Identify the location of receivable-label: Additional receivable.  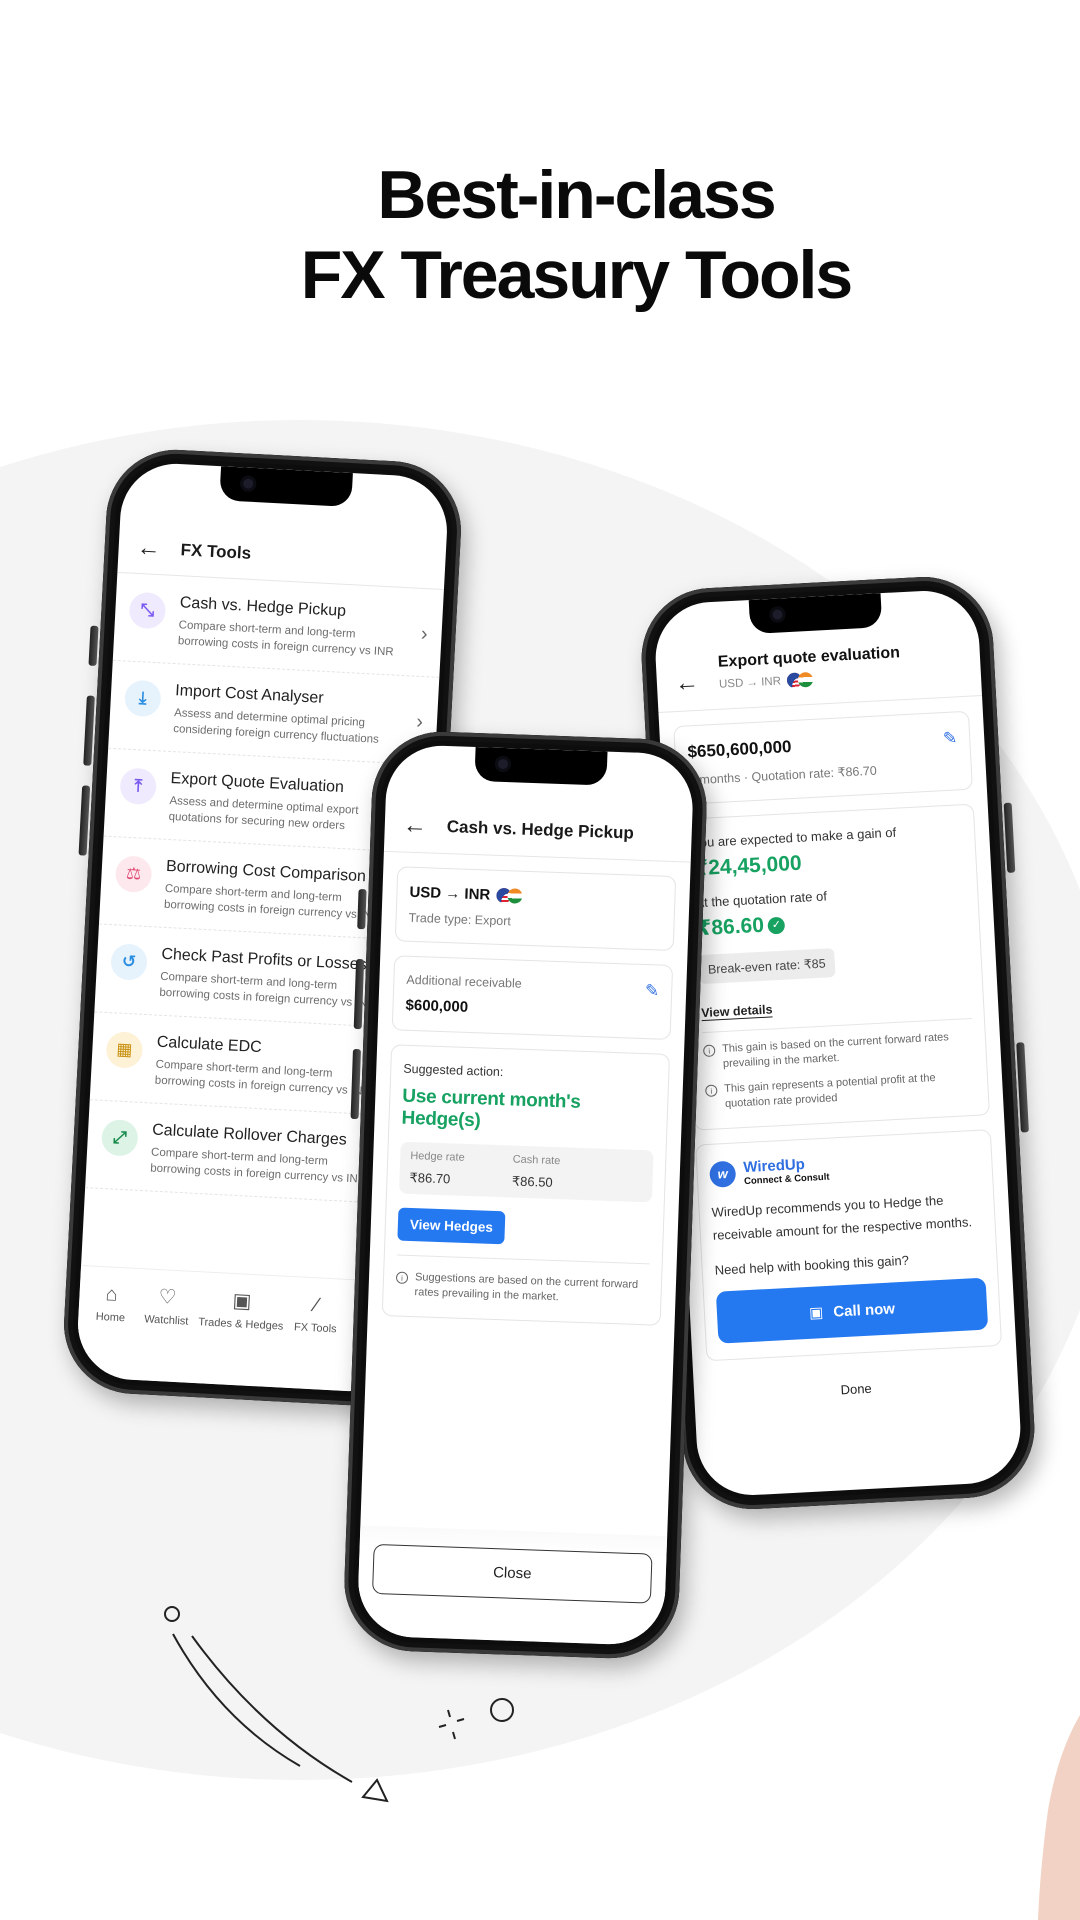
(464, 981).